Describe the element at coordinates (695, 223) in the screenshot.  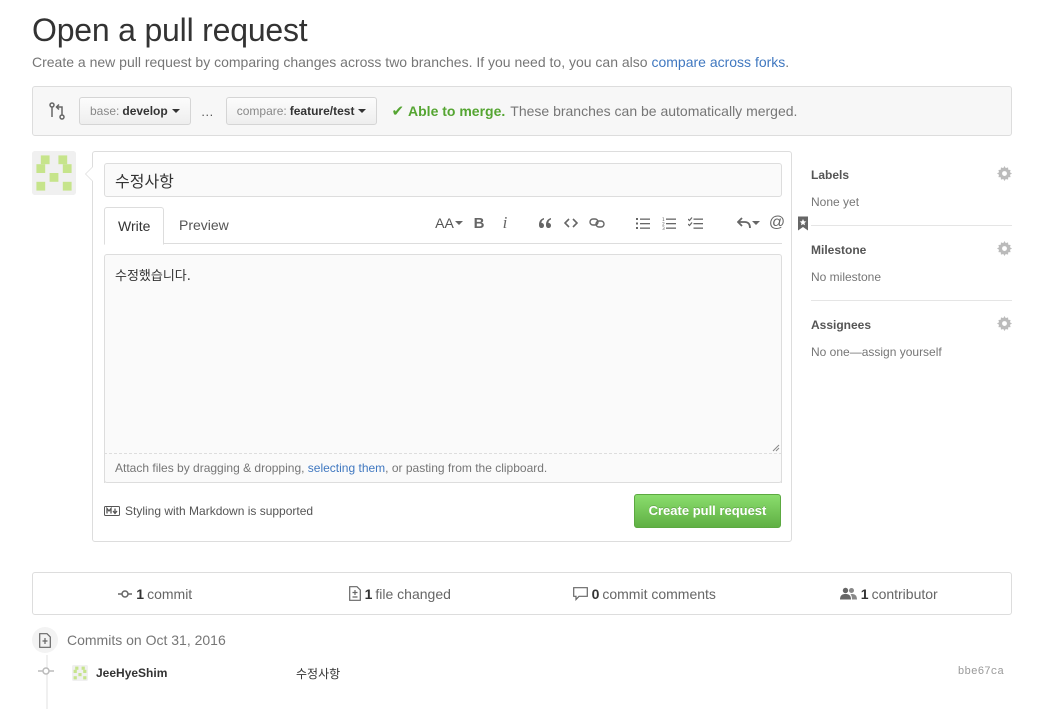
I see `task-list-icon` at that location.